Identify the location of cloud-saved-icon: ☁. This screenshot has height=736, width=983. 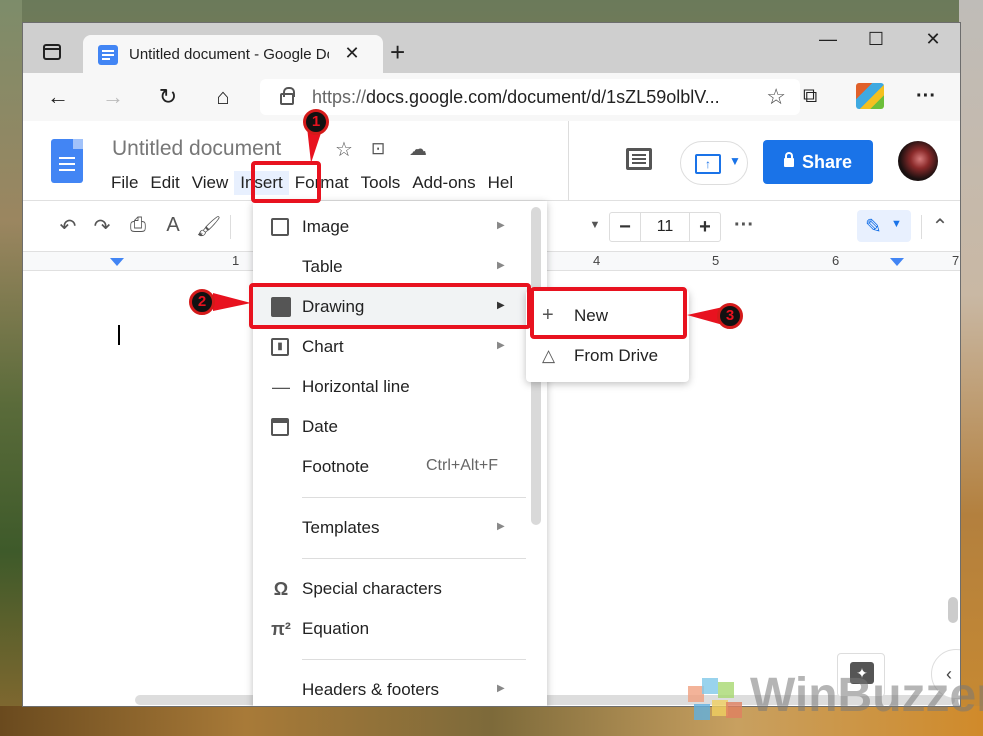
(418, 149).